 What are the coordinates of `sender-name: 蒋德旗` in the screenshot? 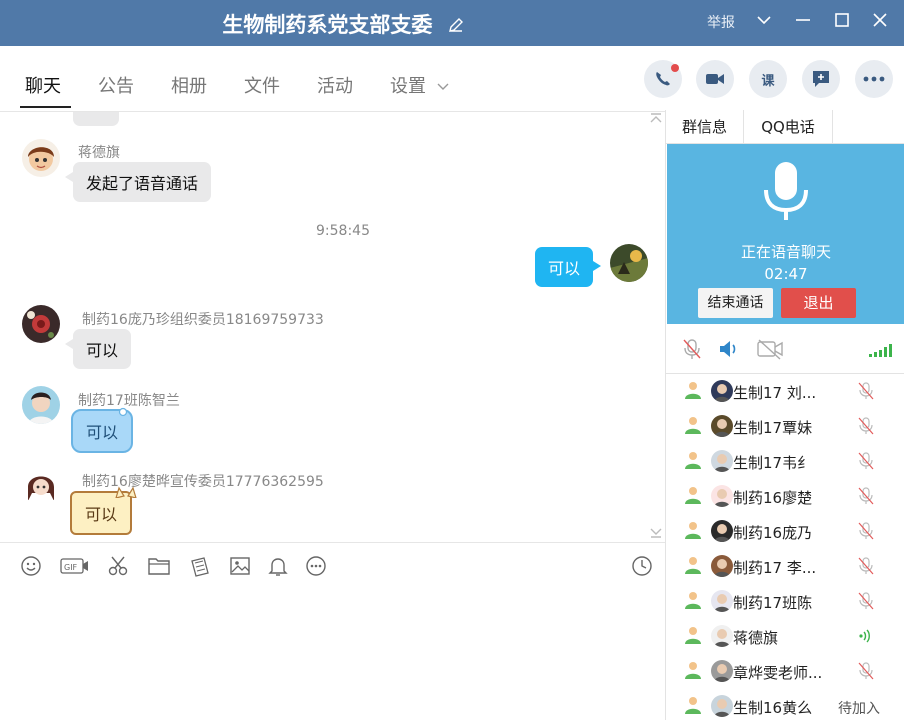 It's located at (99, 153).